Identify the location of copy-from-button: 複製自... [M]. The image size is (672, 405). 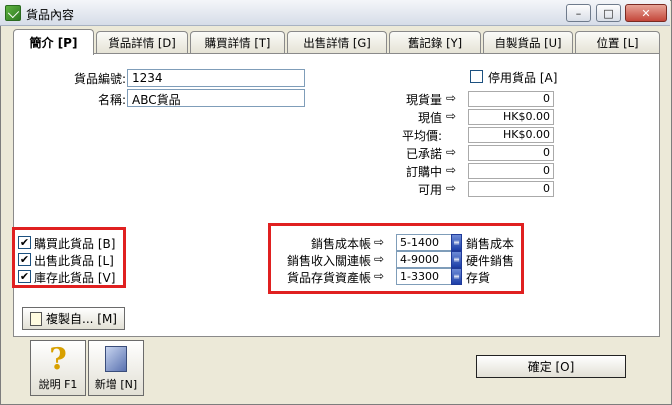
(73, 318).